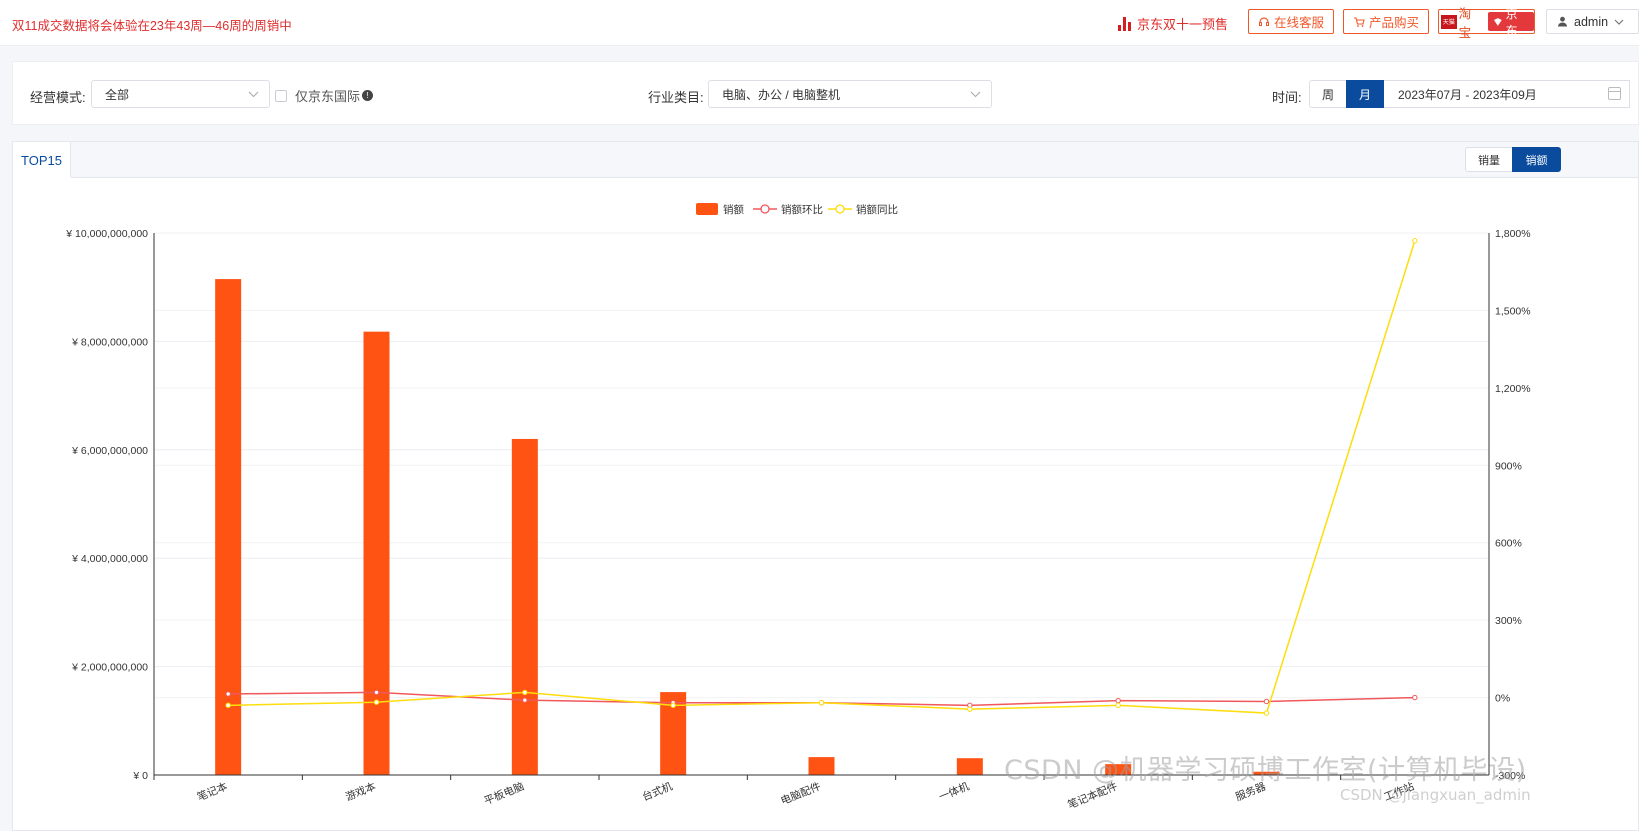 This screenshot has width=1639, height=831. Describe the element at coordinates (850, 94) in the screenshot. I see `industry-select: 电脑、办公 / 电脑整机` at that location.